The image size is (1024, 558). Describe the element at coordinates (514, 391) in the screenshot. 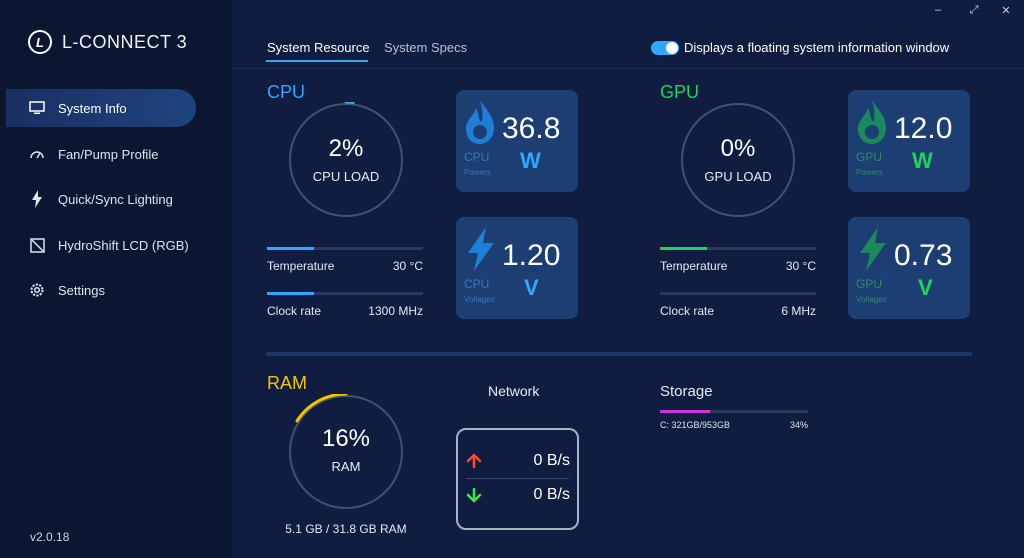

I see `network-title: Network` at that location.